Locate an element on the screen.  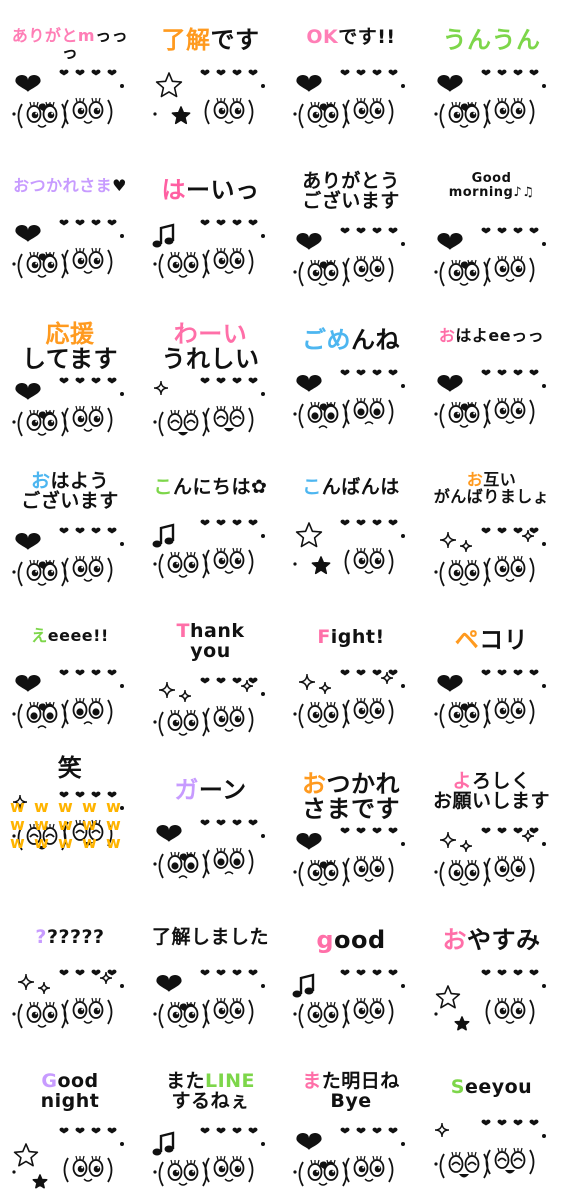
sticker-caption: お互い がんばりましょ is located at coordinates (492, 488).